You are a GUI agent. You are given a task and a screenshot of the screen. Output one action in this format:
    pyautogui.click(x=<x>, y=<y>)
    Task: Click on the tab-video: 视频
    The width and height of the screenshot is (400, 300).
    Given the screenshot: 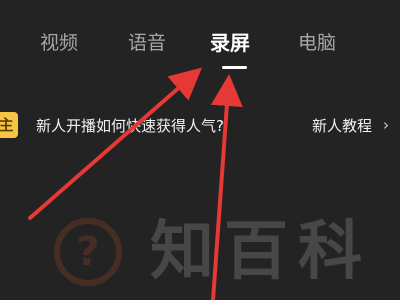 What is the action you would take?
    pyautogui.click(x=59, y=43)
    